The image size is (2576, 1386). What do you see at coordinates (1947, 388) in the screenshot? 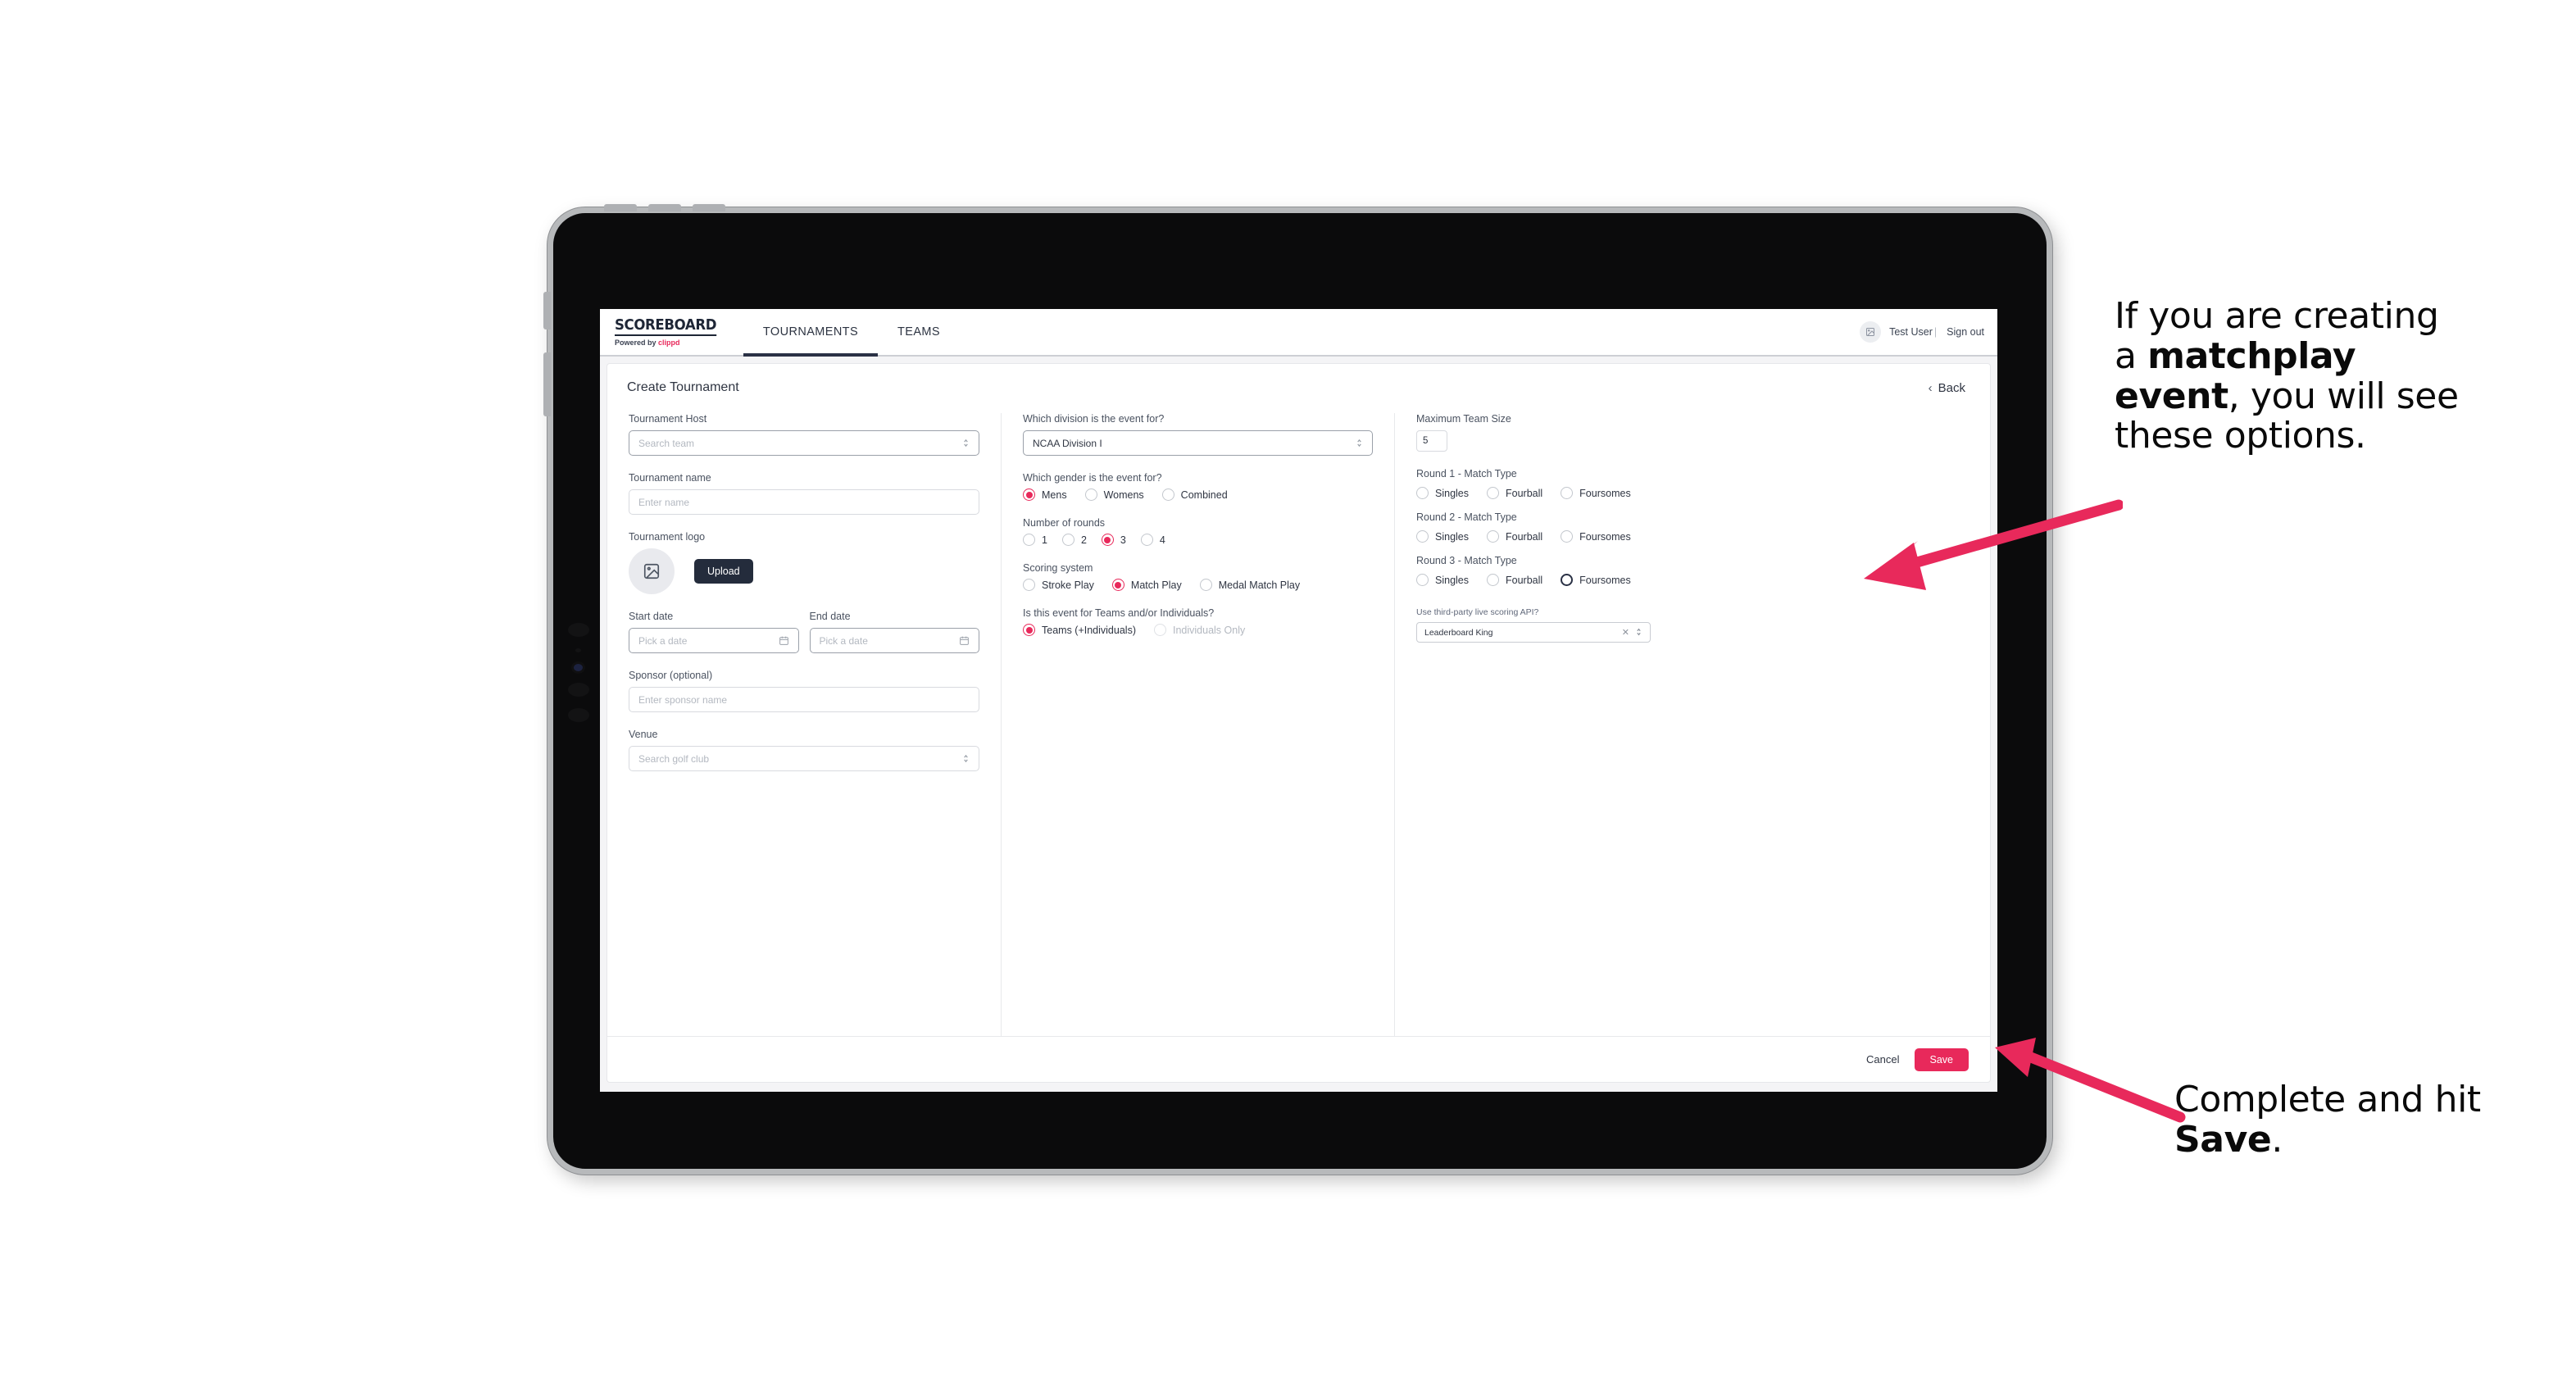
I see `back-button: ‹ Back` at bounding box center [1947, 388].